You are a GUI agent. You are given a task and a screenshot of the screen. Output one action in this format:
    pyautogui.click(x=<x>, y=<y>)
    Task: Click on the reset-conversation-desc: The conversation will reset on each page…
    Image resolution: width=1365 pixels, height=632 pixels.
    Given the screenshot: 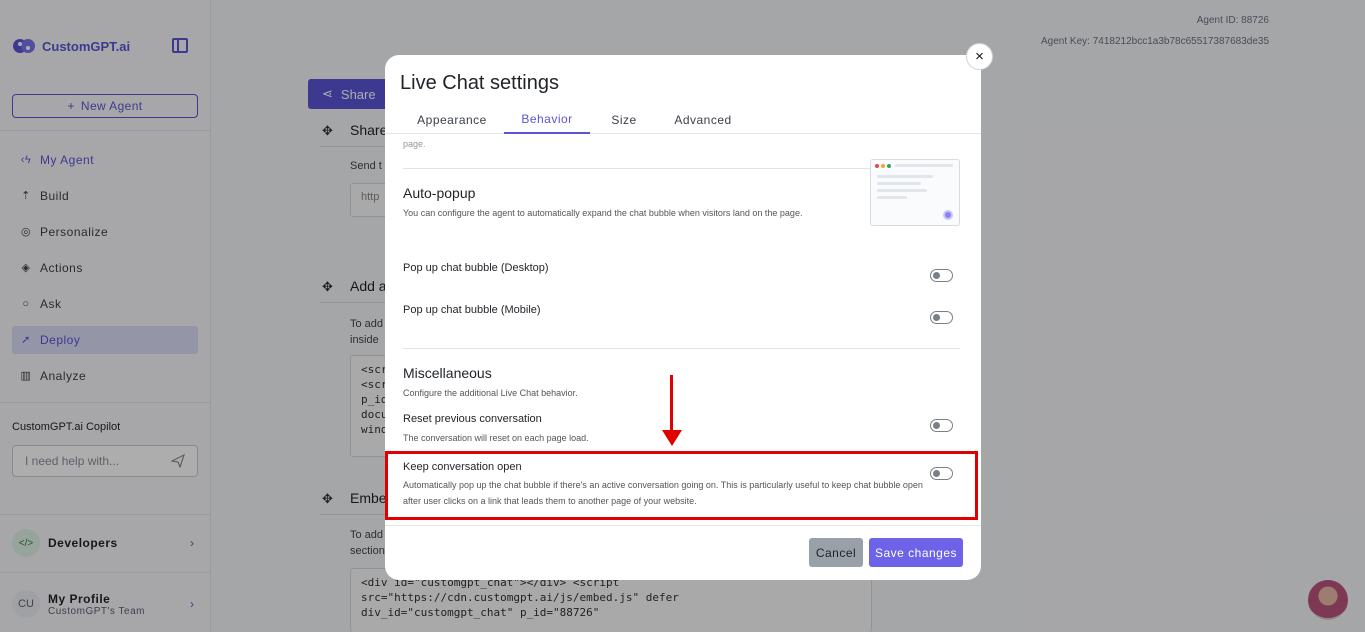 What is the action you would take?
    pyautogui.click(x=496, y=438)
    